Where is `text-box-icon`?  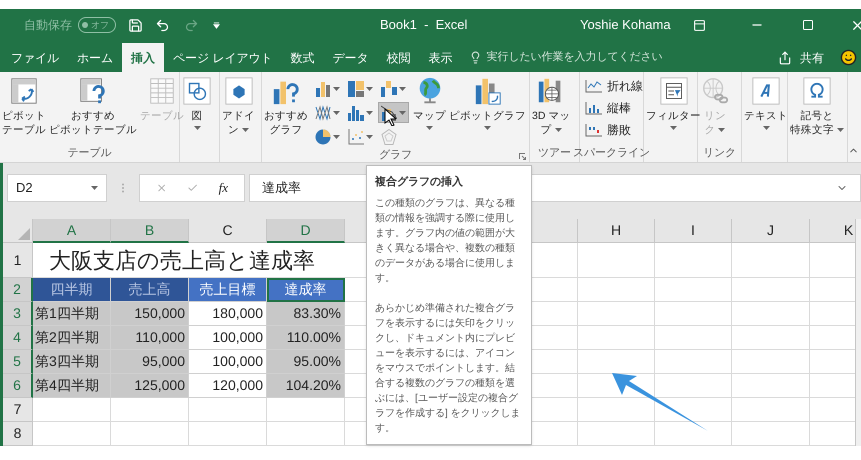
text-box-icon is located at coordinates (766, 91).